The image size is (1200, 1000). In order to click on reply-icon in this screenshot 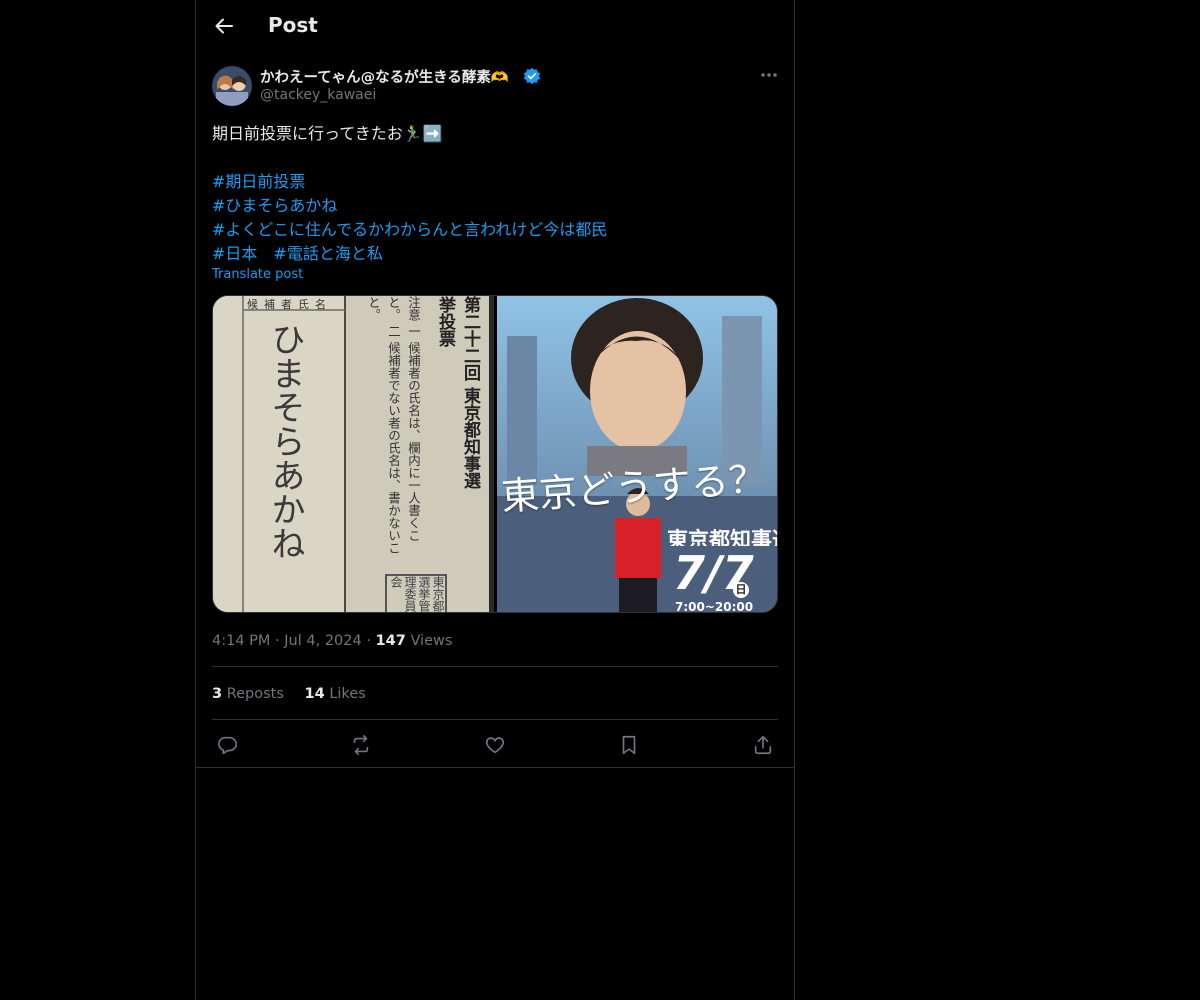, I will do `click(227, 745)`.